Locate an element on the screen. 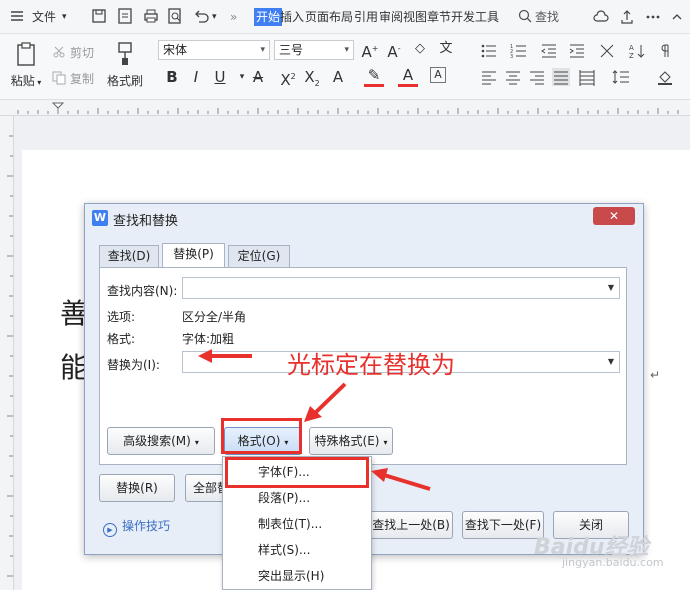 Image resolution: width=690 pixels, height=590 pixels. tab-view: 视图 is located at coordinates (415, 17).